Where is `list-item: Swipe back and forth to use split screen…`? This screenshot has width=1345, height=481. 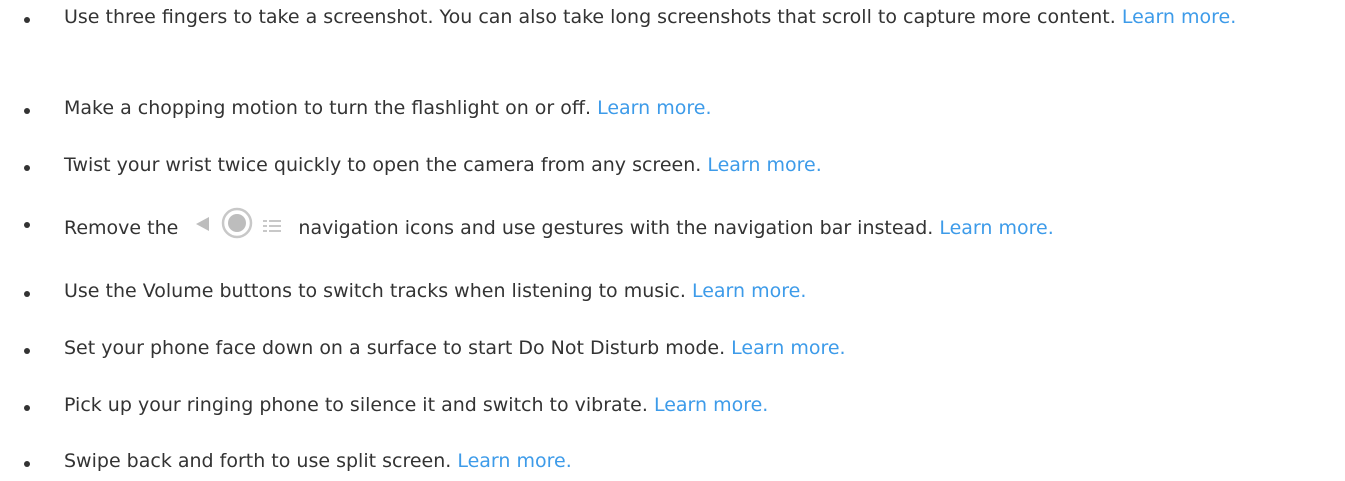
list-item: Swipe back and forth to use split screen… is located at coordinates (672, 461).